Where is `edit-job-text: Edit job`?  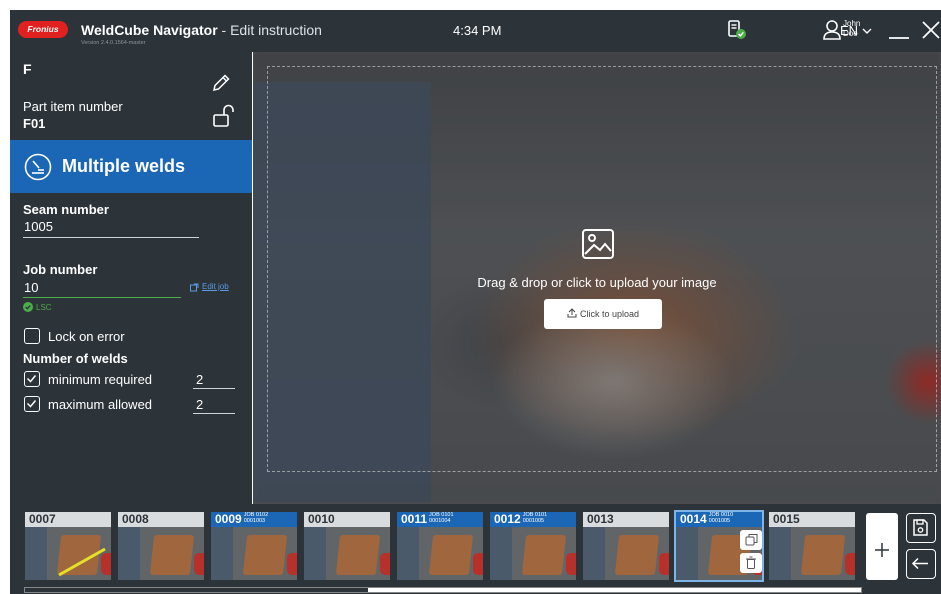
edit-job-text: Edit job is located at coordinates (215, 286).